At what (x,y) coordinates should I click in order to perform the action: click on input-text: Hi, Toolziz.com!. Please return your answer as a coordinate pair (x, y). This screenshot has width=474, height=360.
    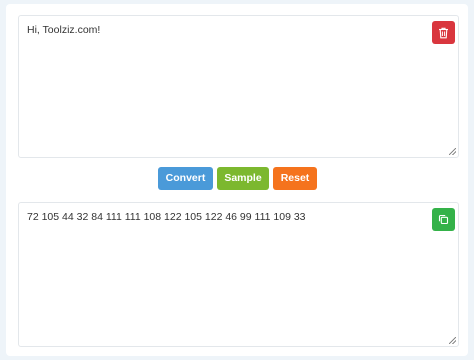
    Looking at the image, I should click on (222, 30).